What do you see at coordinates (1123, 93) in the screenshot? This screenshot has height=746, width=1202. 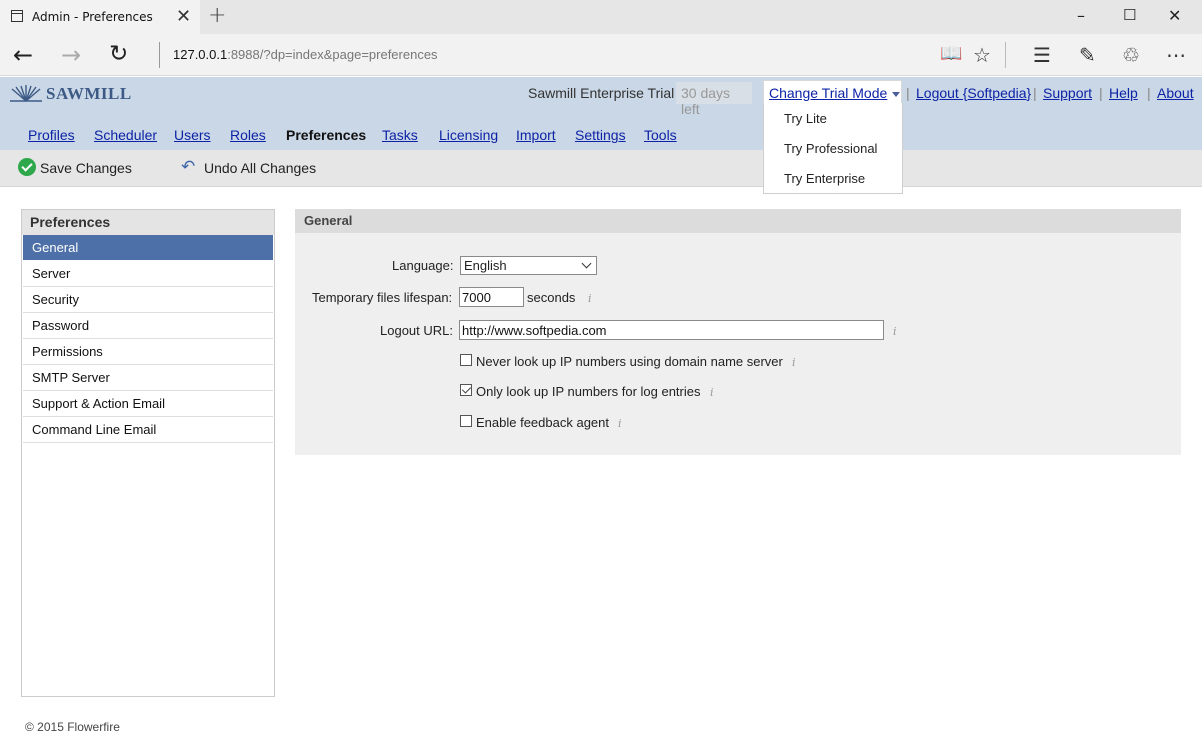 I see `help-link: Help` at bounding box center [1123, 93].